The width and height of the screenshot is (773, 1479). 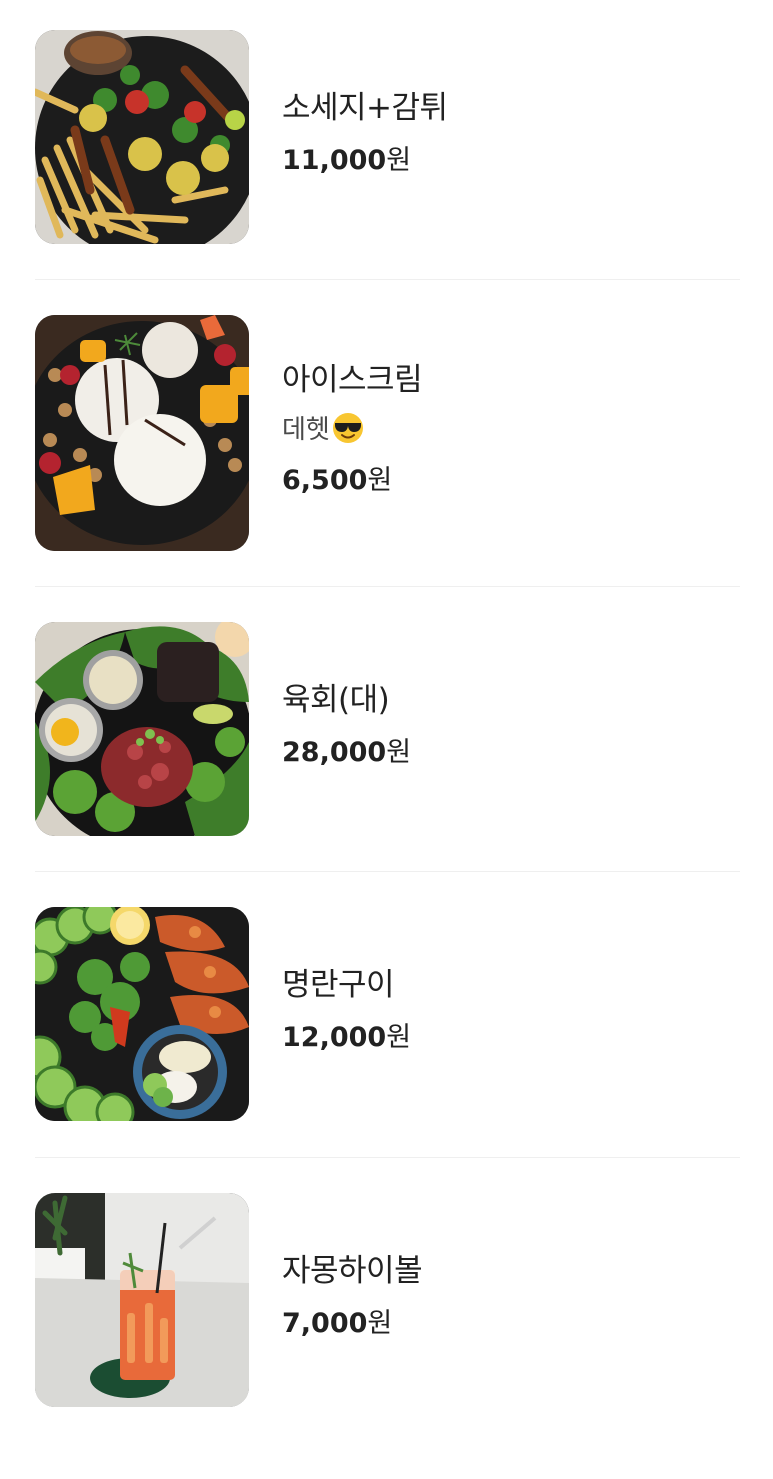 I want to click on menu-item-description: 데헷, so click(x=352, y=430).